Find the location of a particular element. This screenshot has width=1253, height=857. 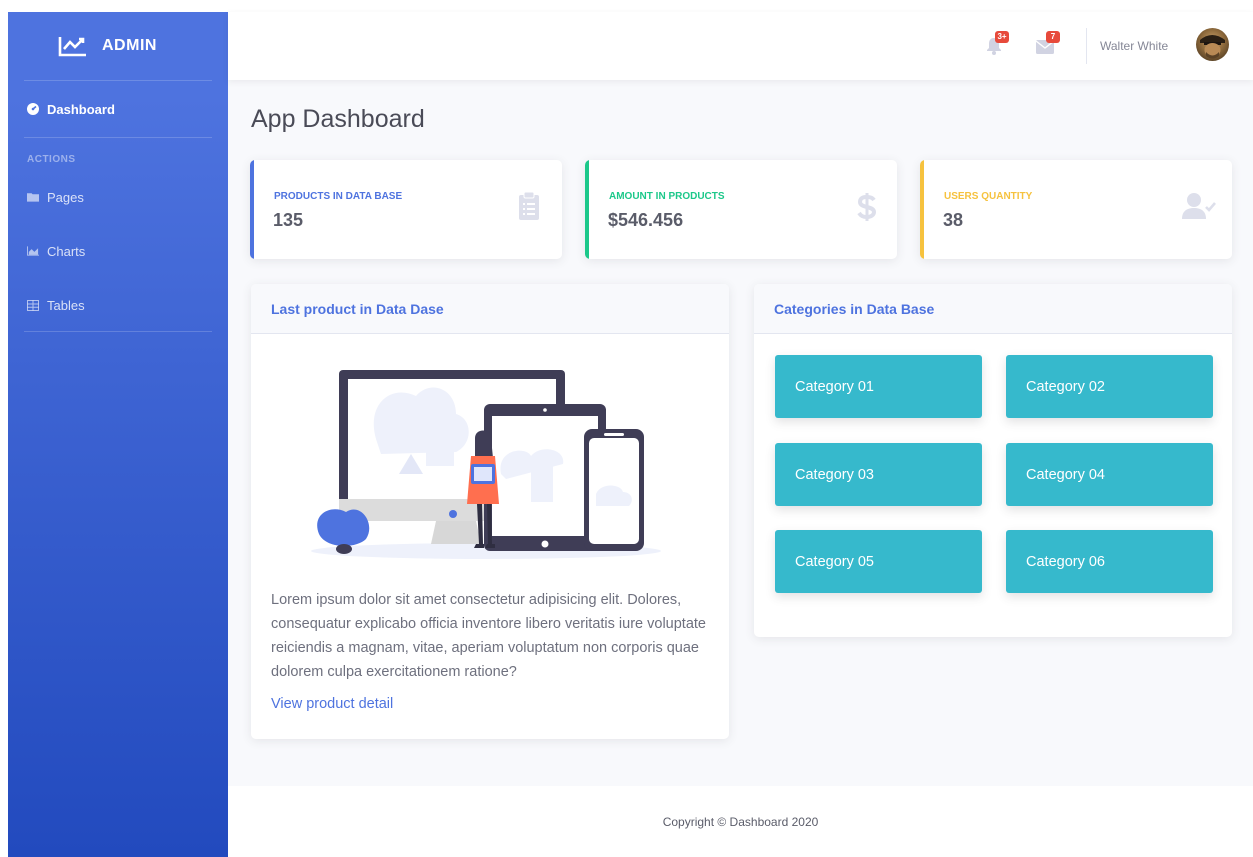

stat-card-amount: AMOUNT IN PRODUCTS $546.456 is located at coordinates (741, 209).